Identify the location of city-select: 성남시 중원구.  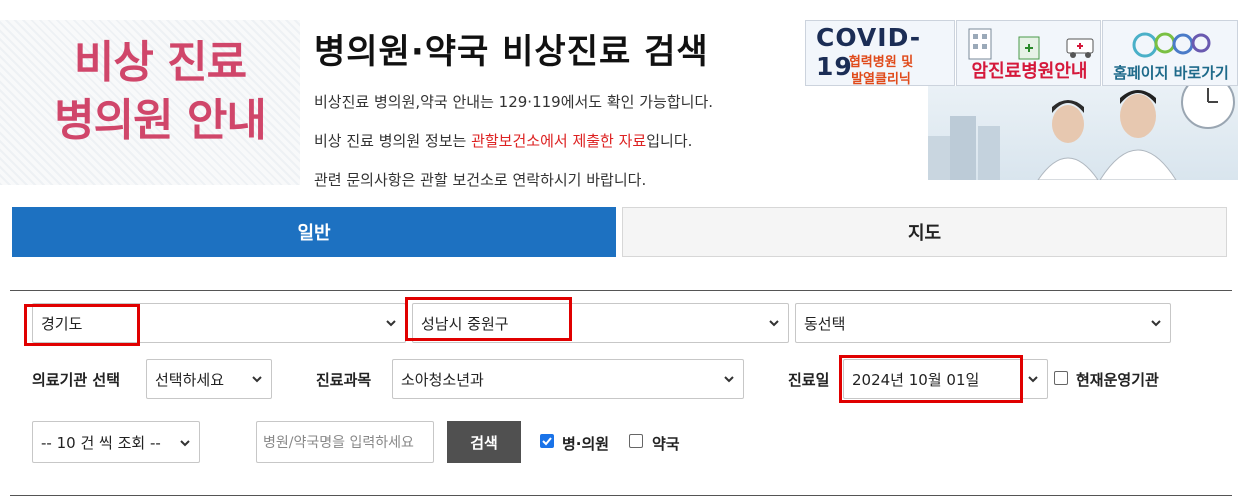
(600, 323).